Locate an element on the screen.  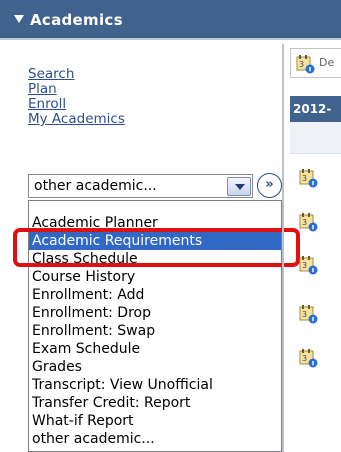
option-enrollment-add: Enrollment: Add is located at coordinates (155, 295).